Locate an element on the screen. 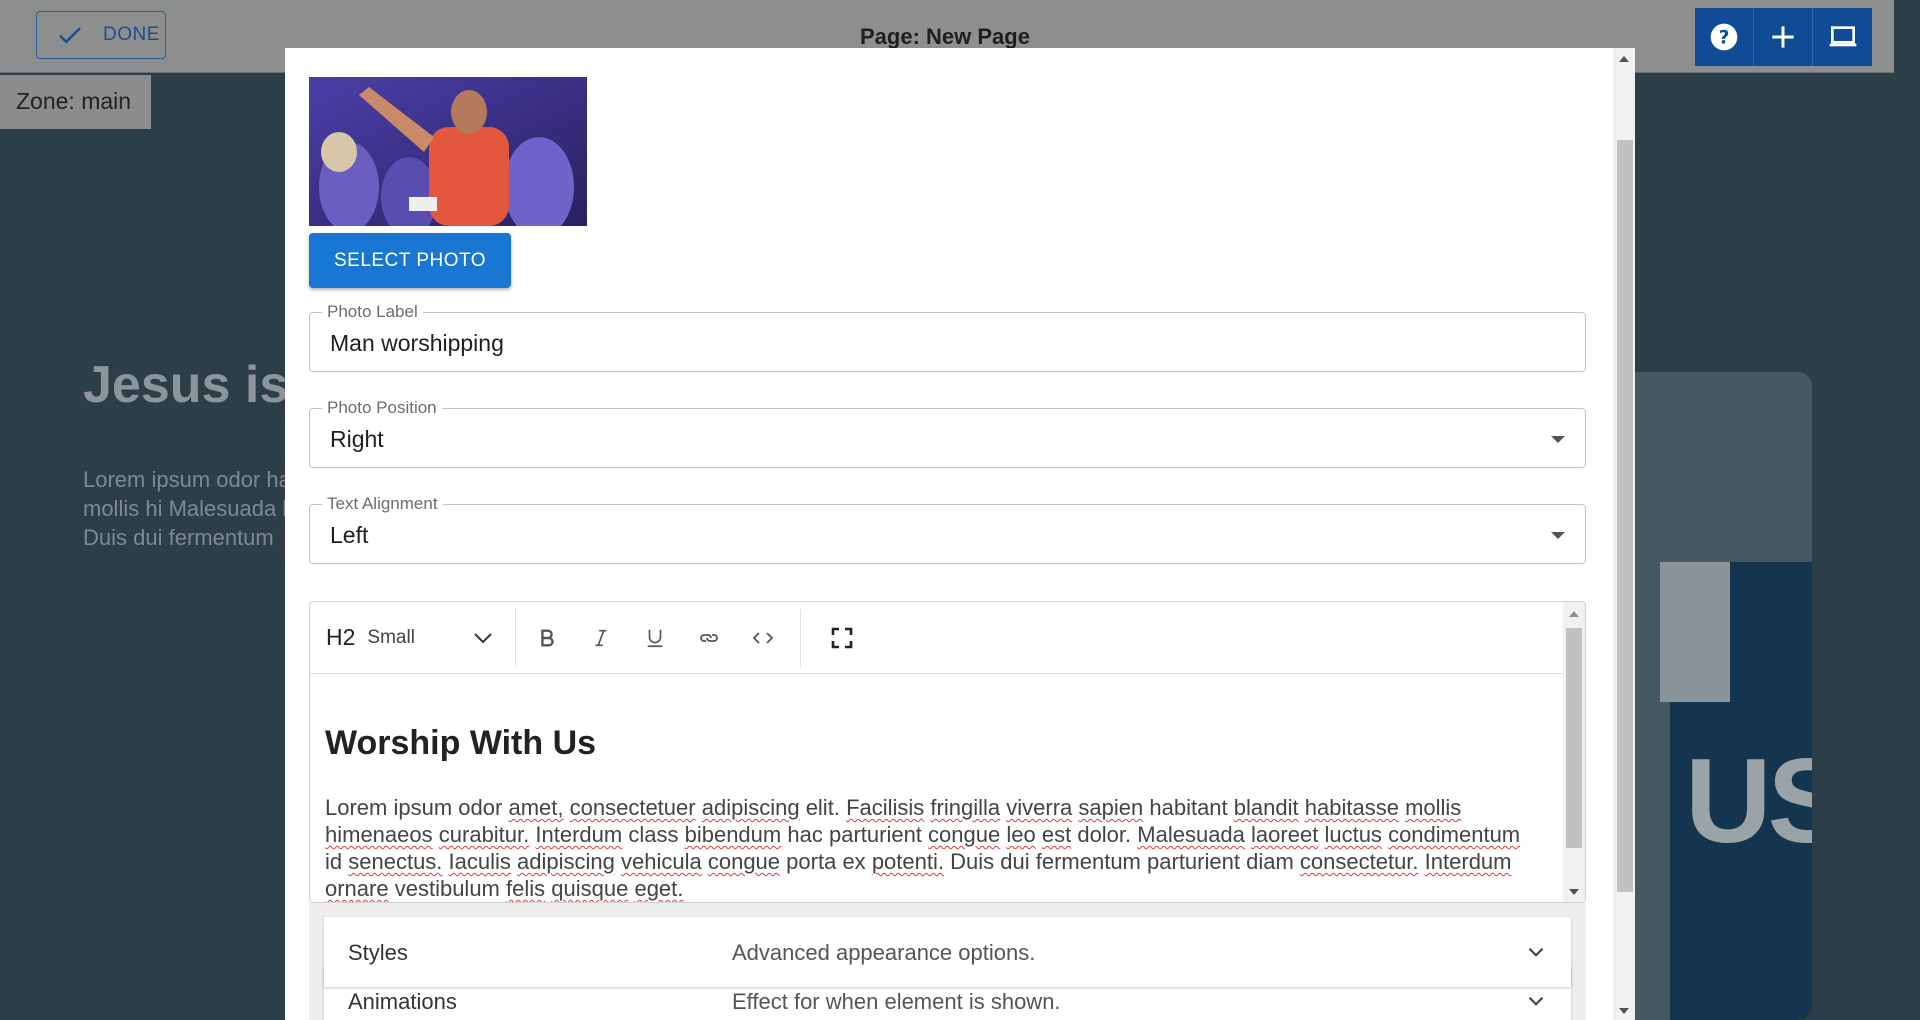  misspelled-word: luctus is located at coordinates (1353, 834).